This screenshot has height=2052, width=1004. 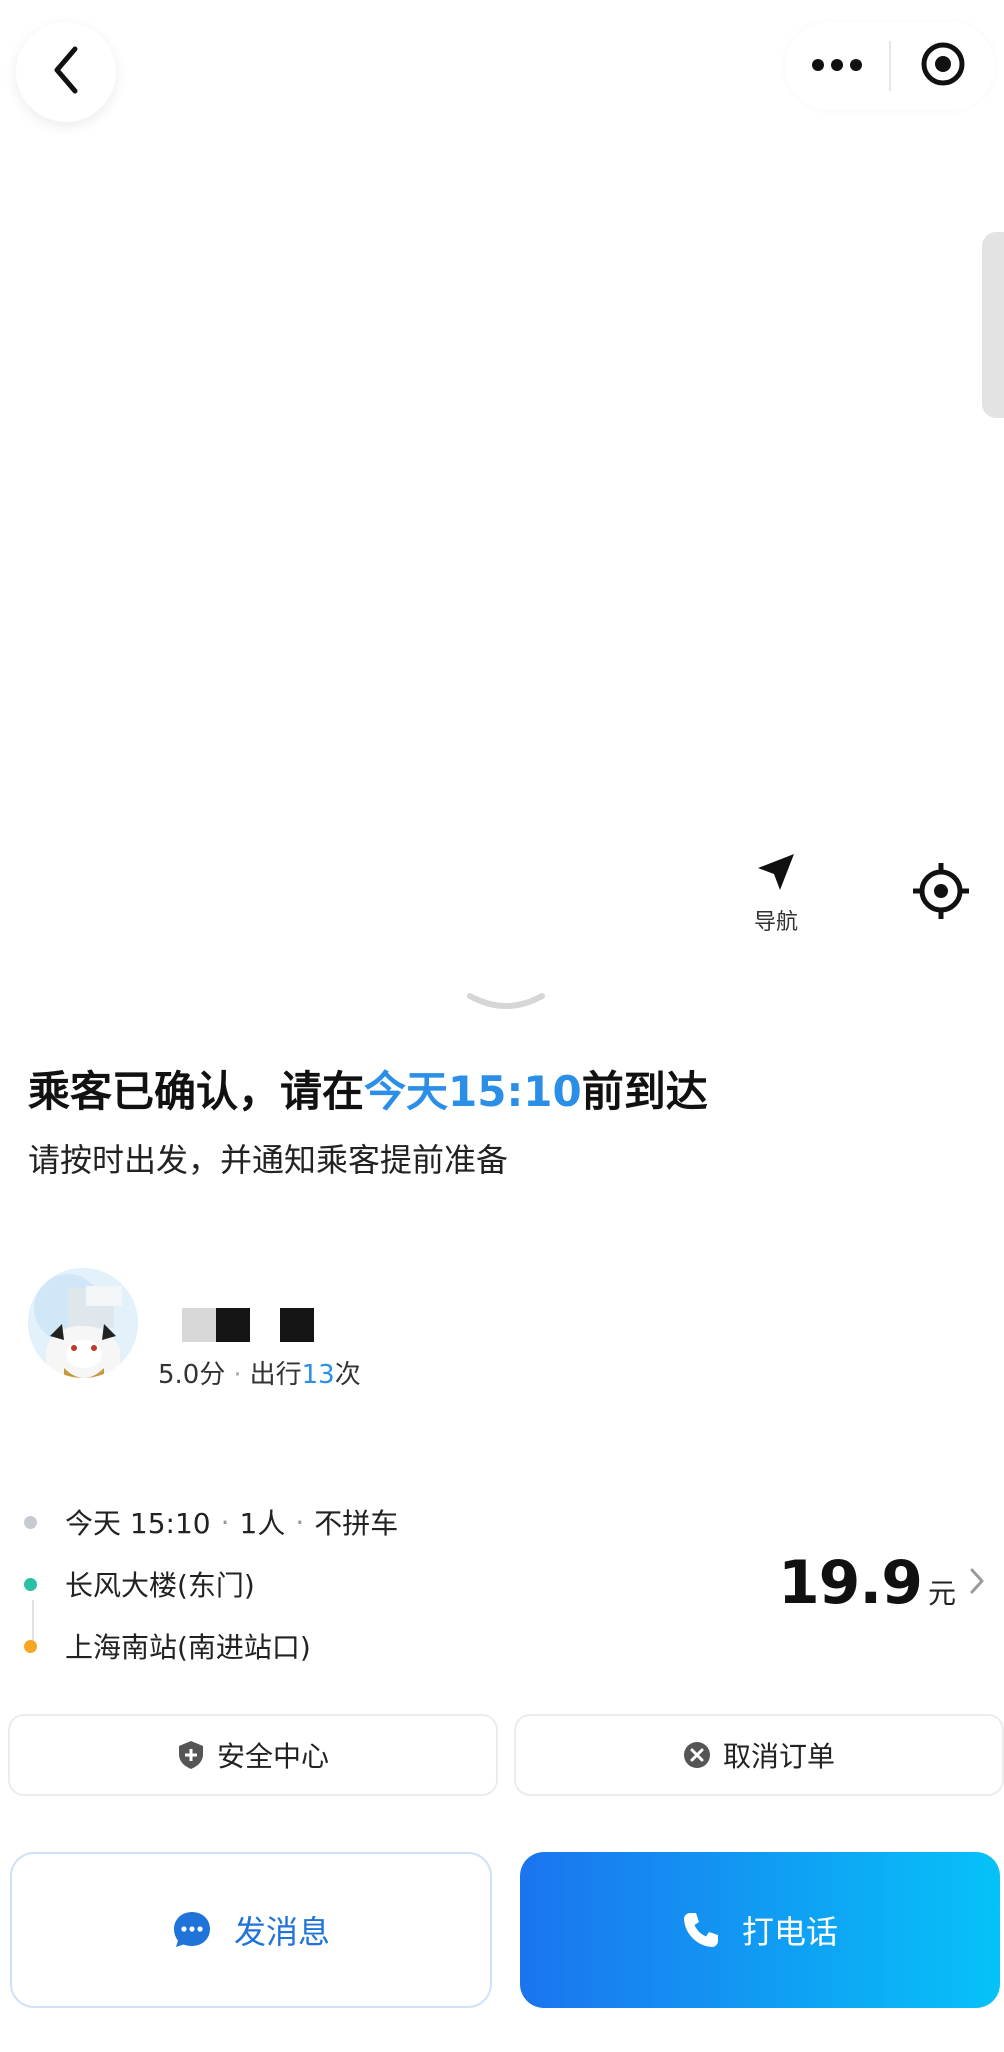 What do you see at coordinates (941, 1593) in the screenshot?
I see `fare-unit: 元` at bounding box center [941, 1593].